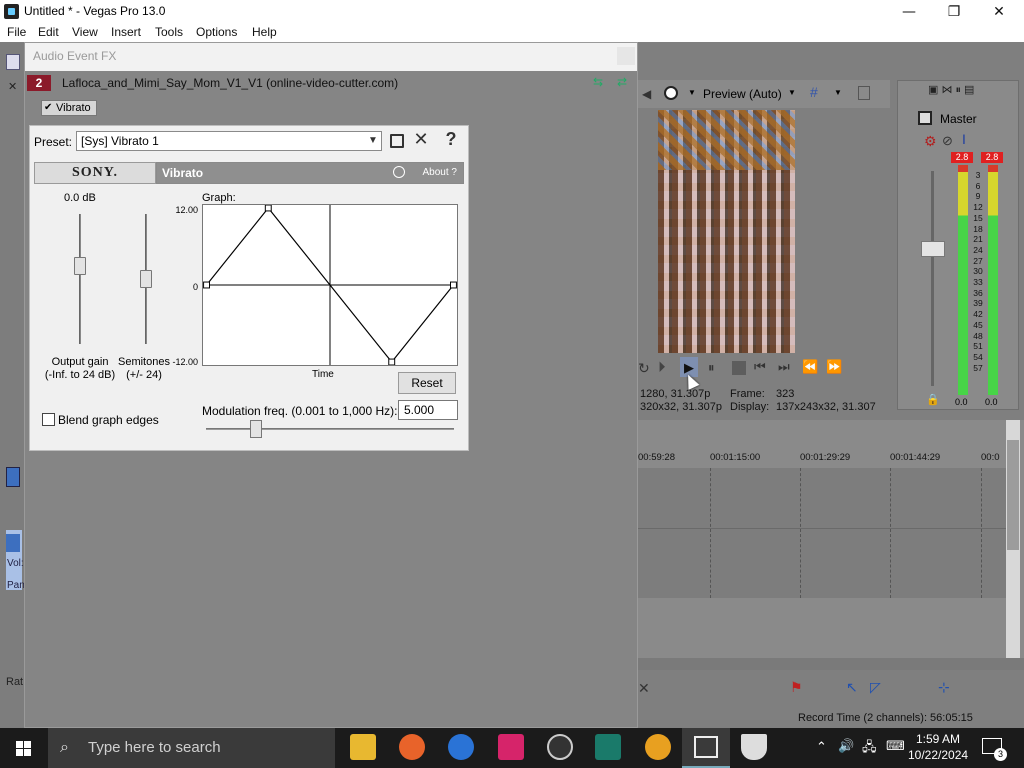  I want to click on master-fx-icon, so click(925, 118).